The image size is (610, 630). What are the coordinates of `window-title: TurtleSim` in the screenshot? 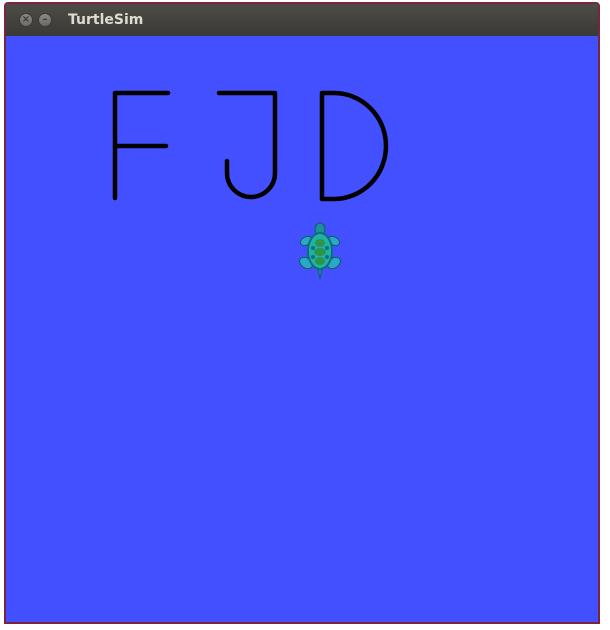 It's located at (106, 20).